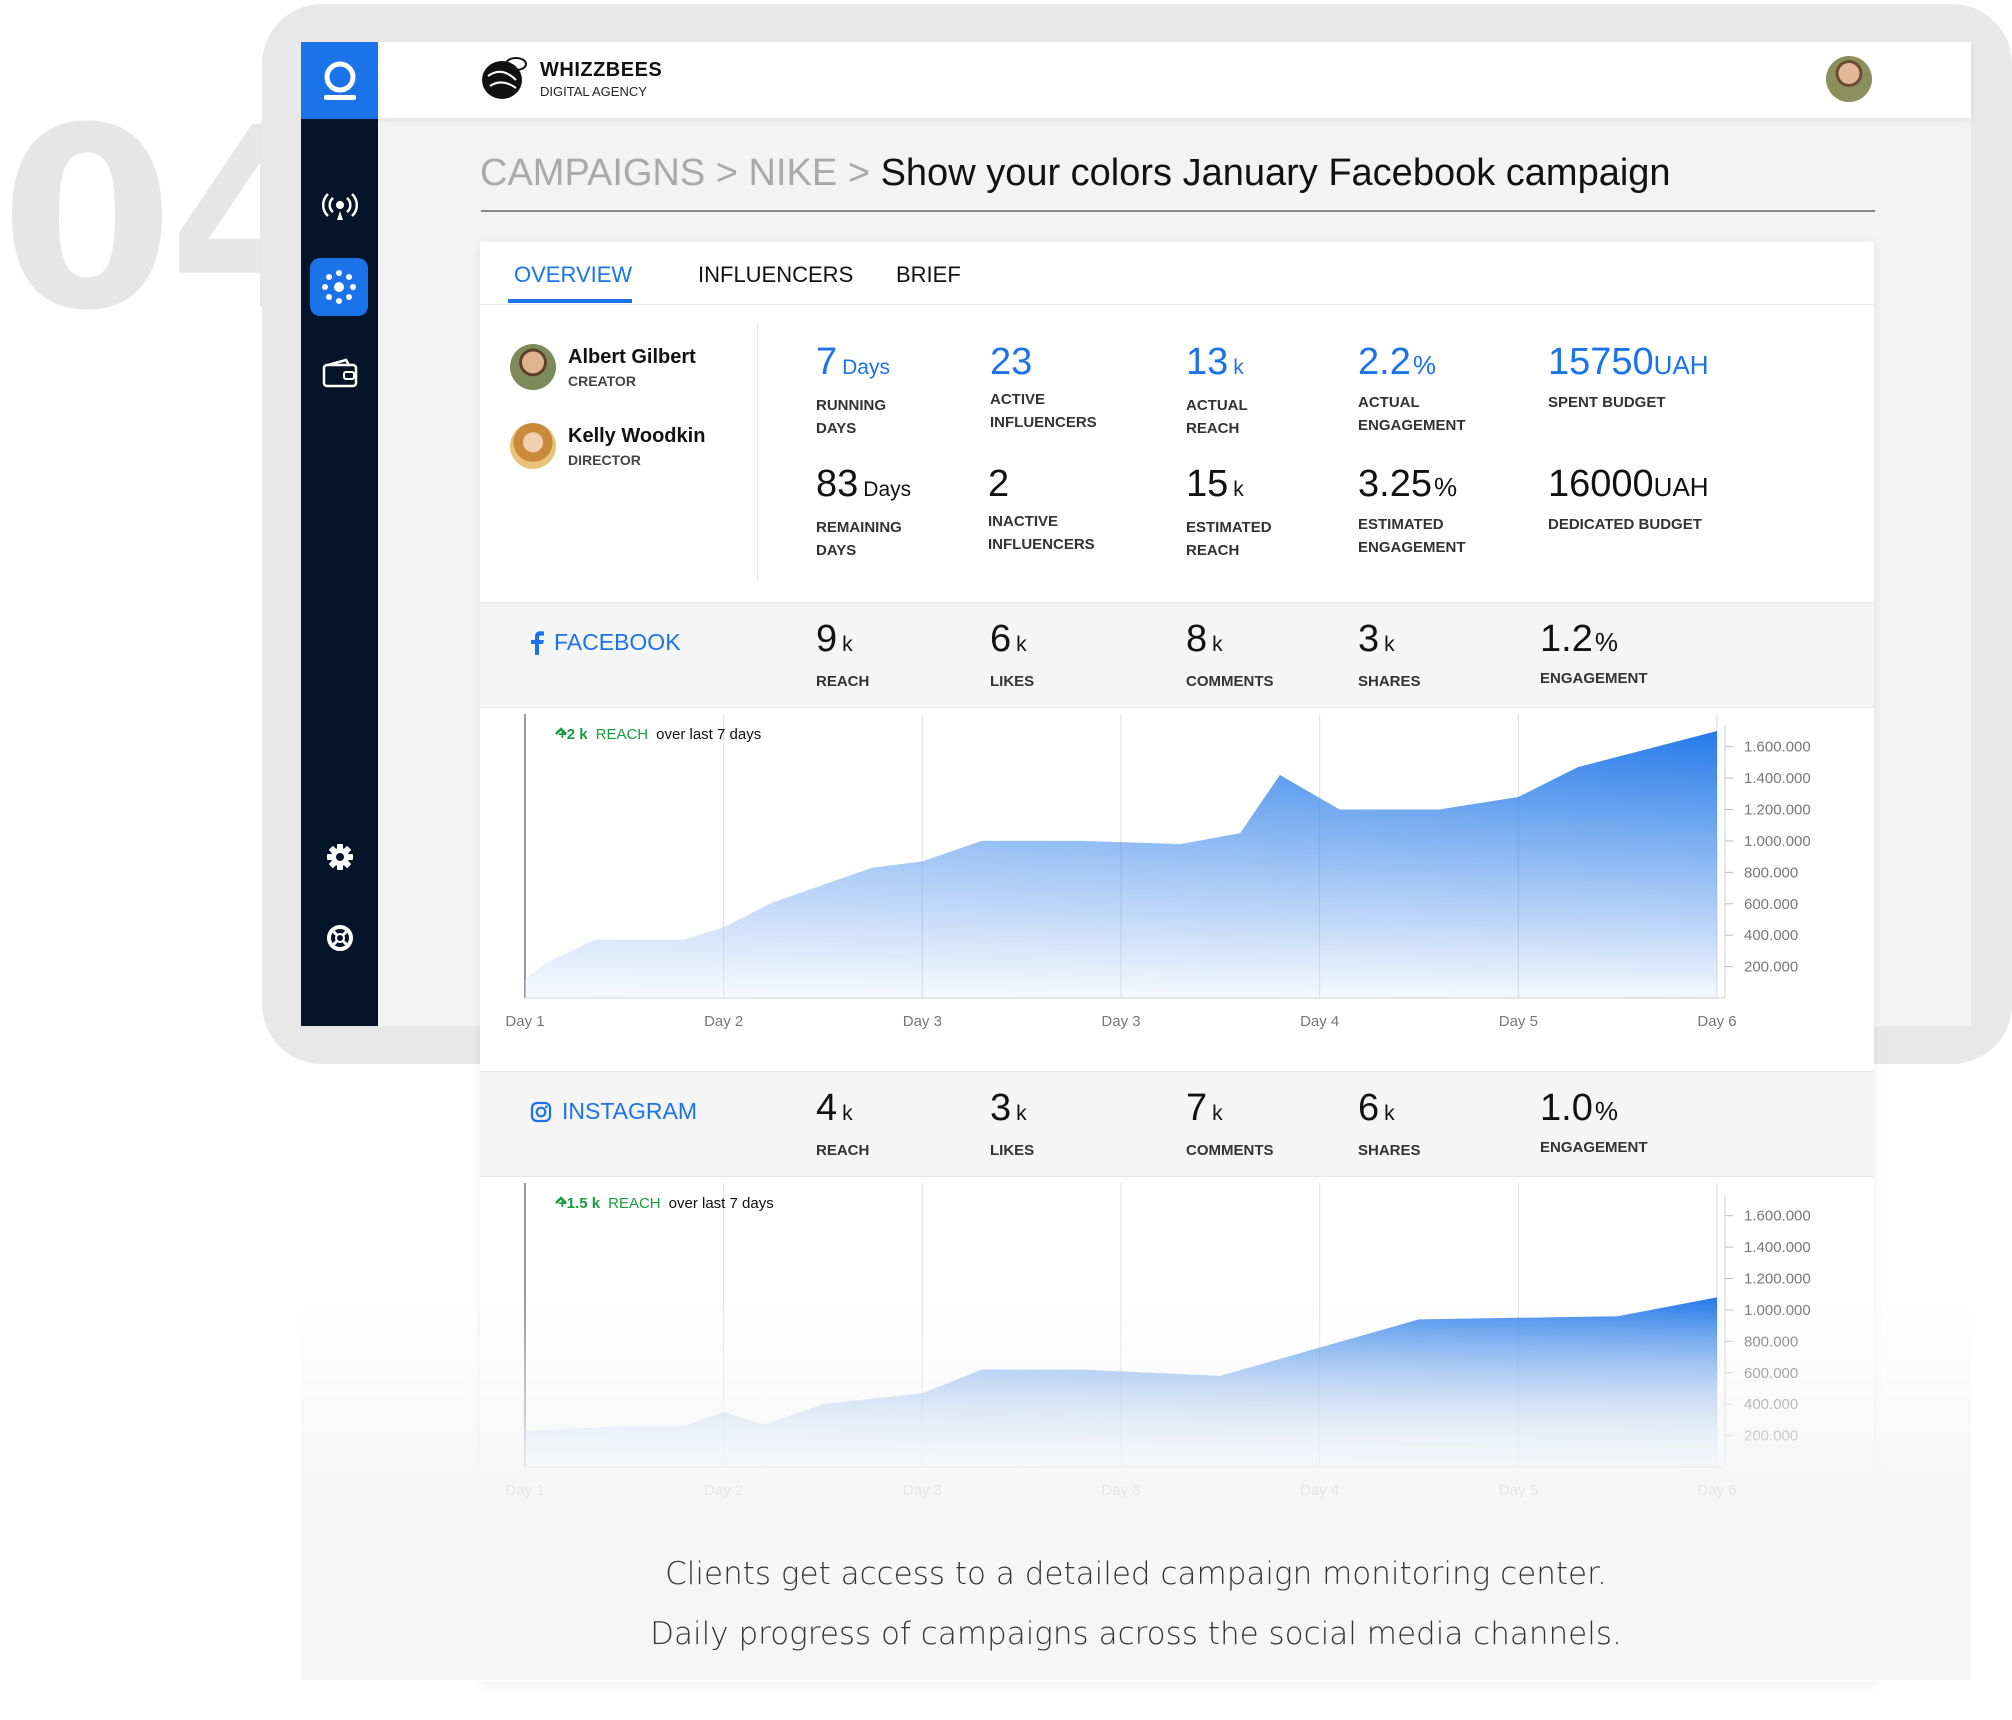 The image size is (2012, 1720). Describe the element at coordinates (570, 301) in the screenshot. I see `active-tab-indicator` at that location.